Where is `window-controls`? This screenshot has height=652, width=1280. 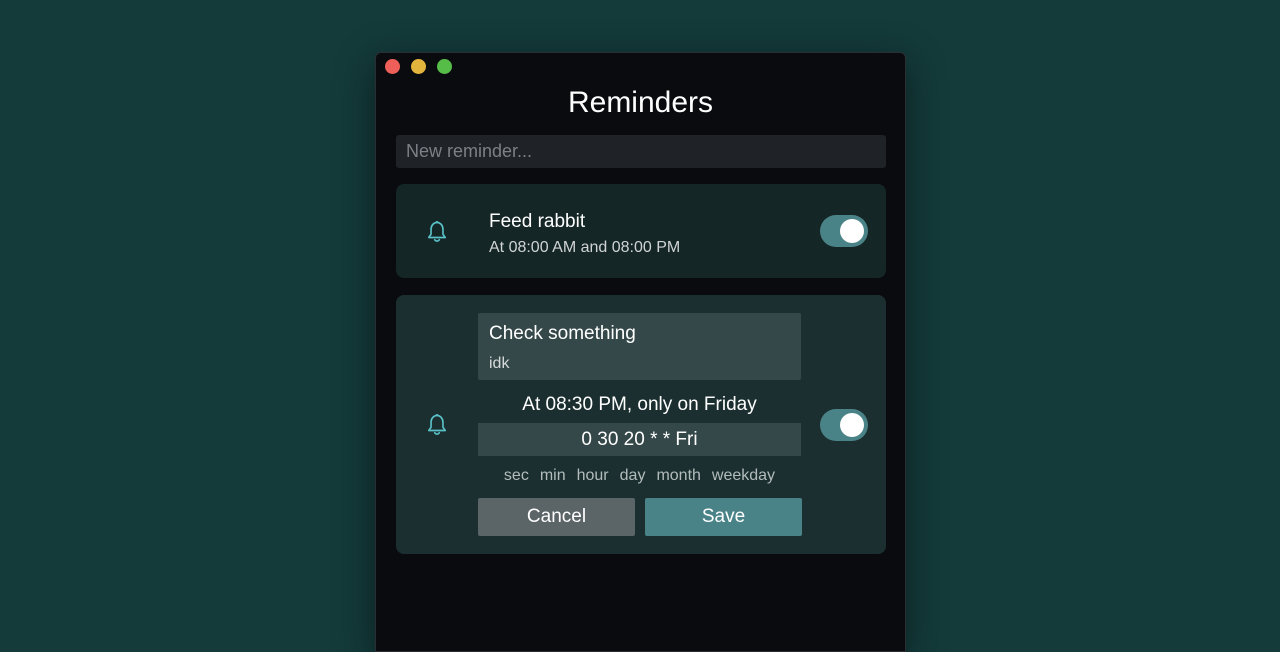 window-controls is located at coordinates (418, 66).